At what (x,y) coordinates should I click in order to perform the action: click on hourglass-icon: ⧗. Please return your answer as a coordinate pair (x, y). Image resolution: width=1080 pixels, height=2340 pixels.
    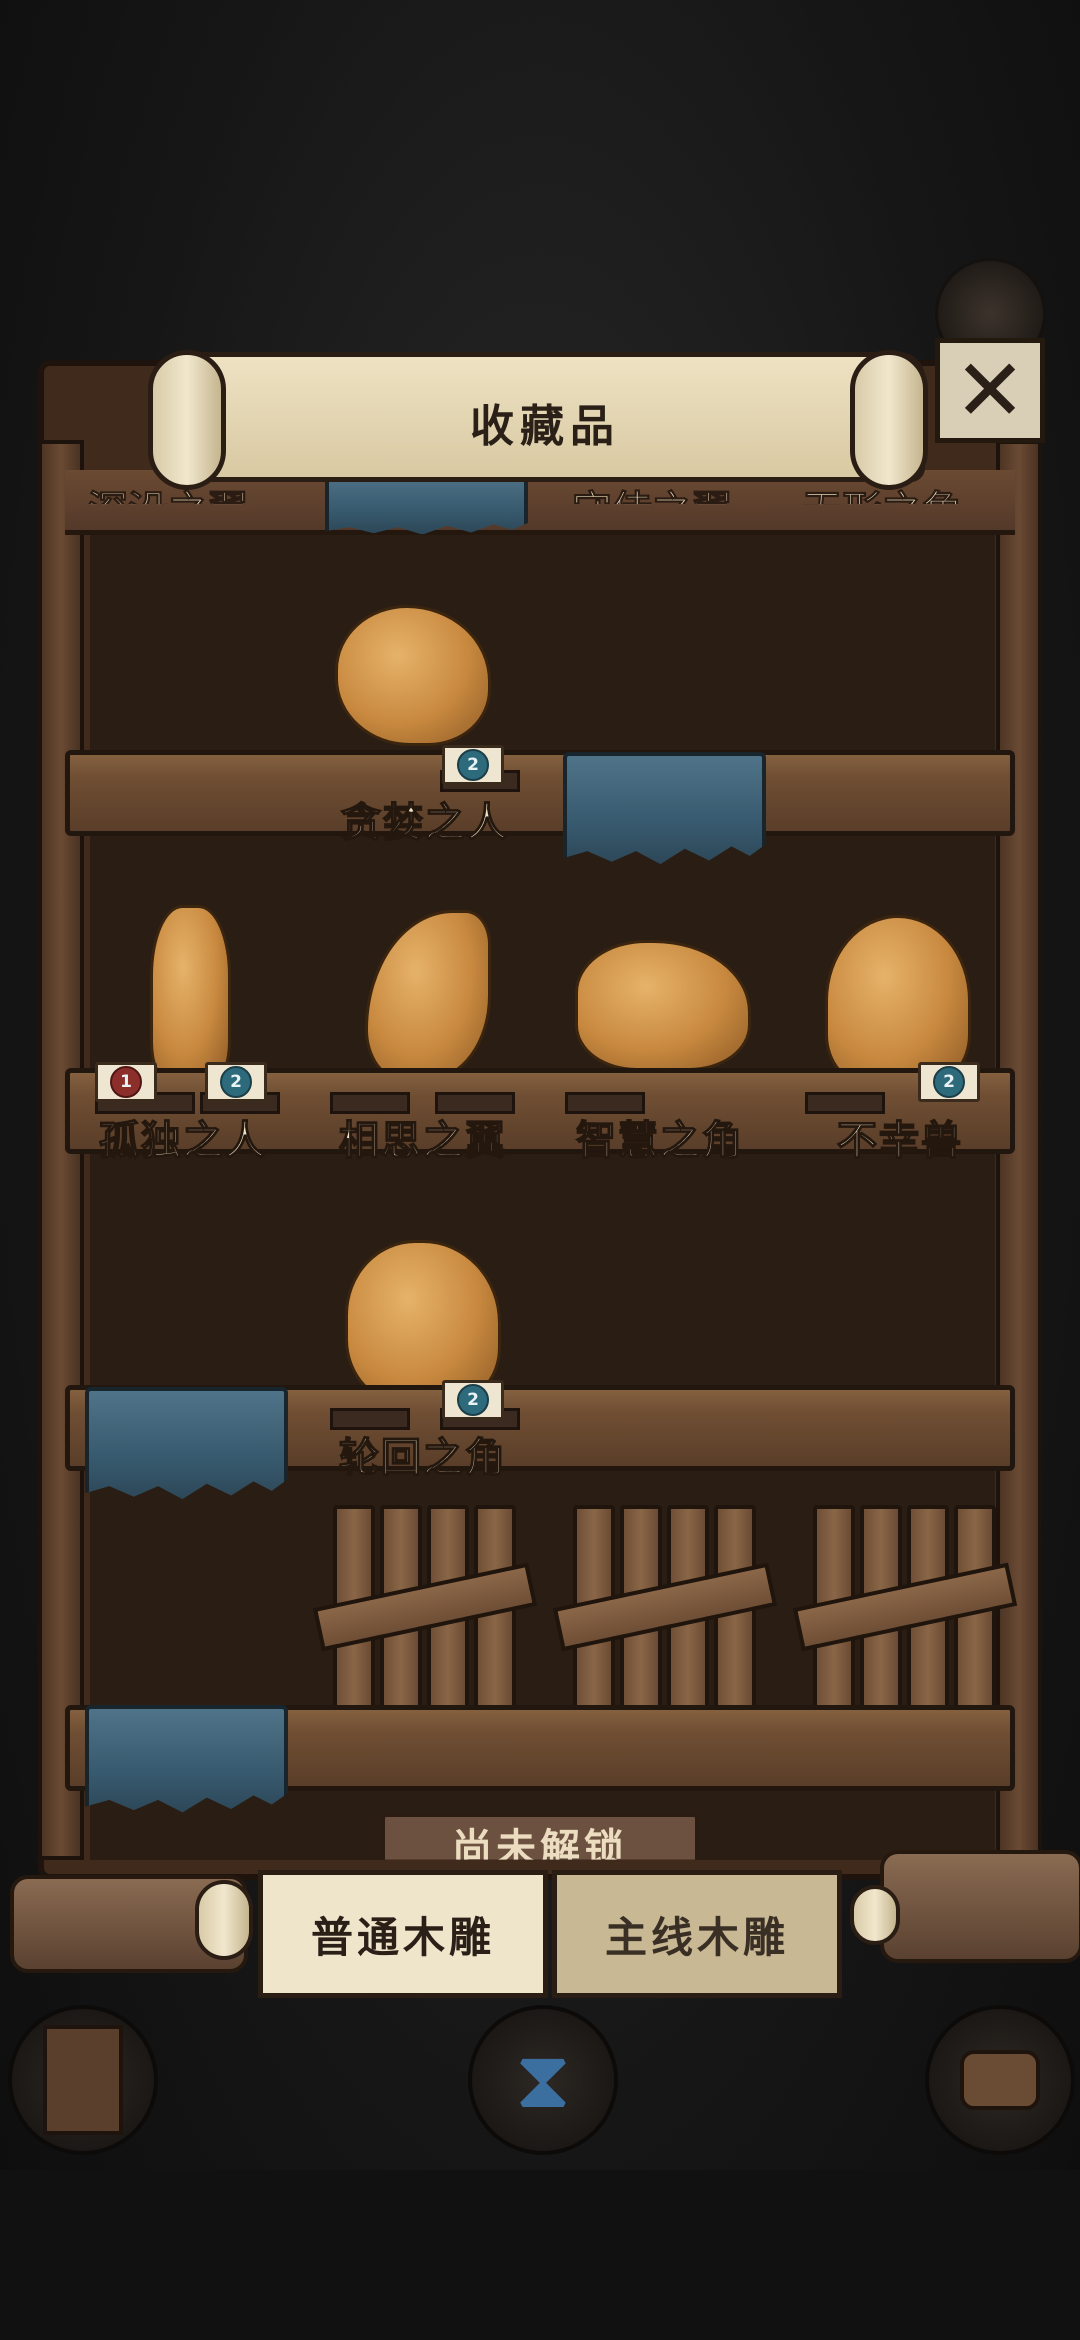
    Looking at the image, I should click on (543, 2079).